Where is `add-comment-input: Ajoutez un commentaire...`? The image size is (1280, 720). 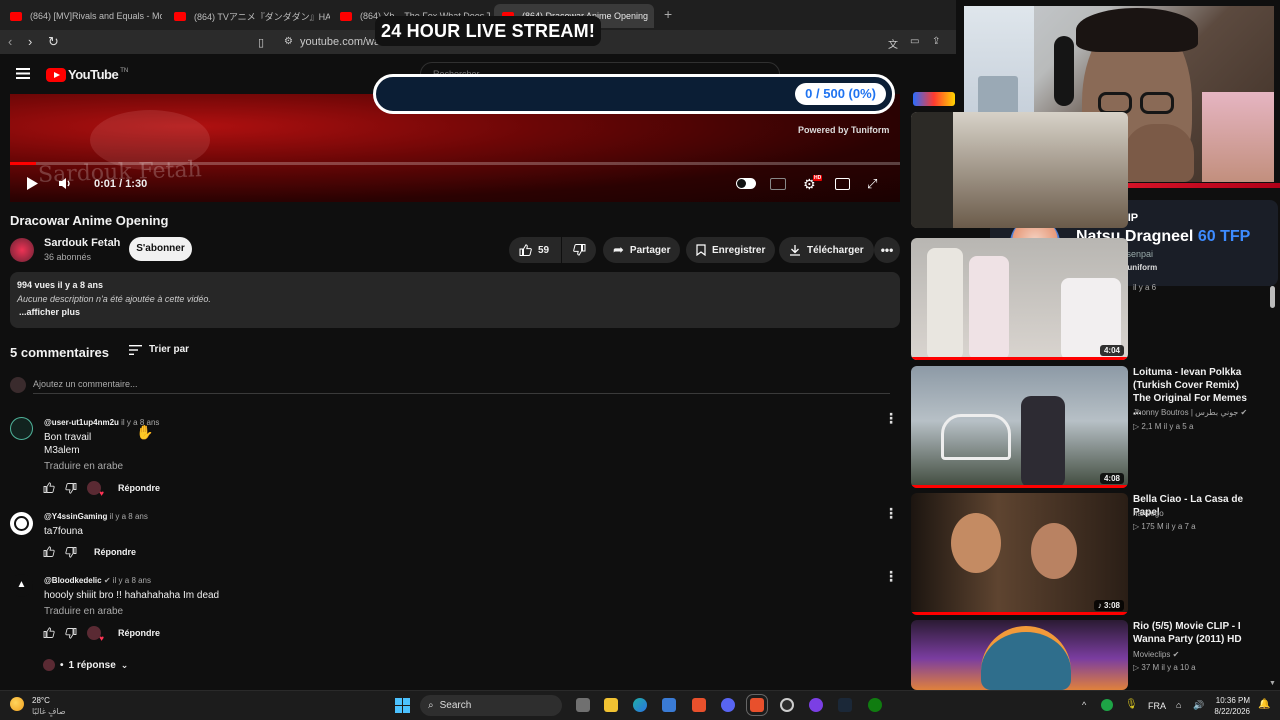
add-comment-input: Ajoutez un commentaire... is located at coordinates (85, 384).